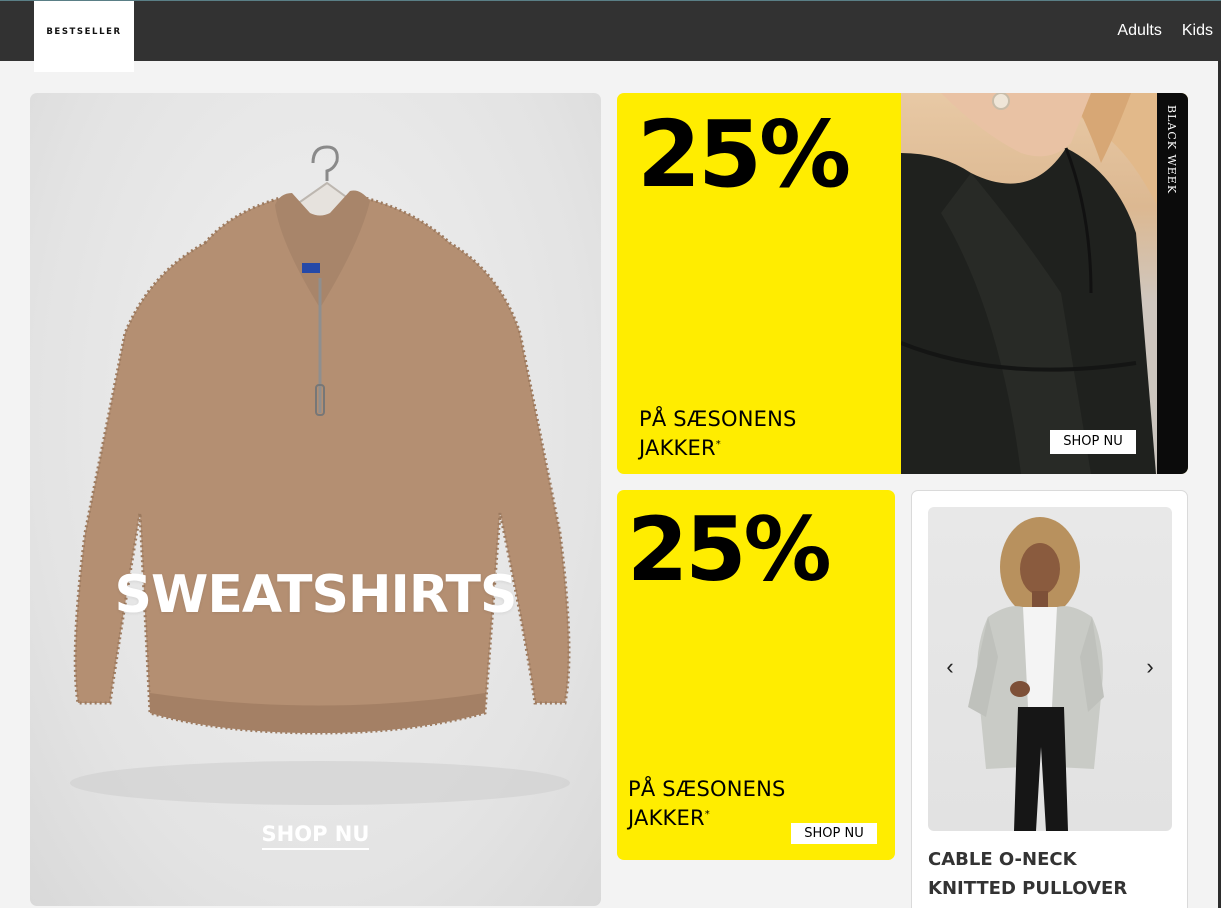  Describe the element at coordinates (316, 595) in the screenshot. I see `hero-title: SWEATSHIRTS` at that location.